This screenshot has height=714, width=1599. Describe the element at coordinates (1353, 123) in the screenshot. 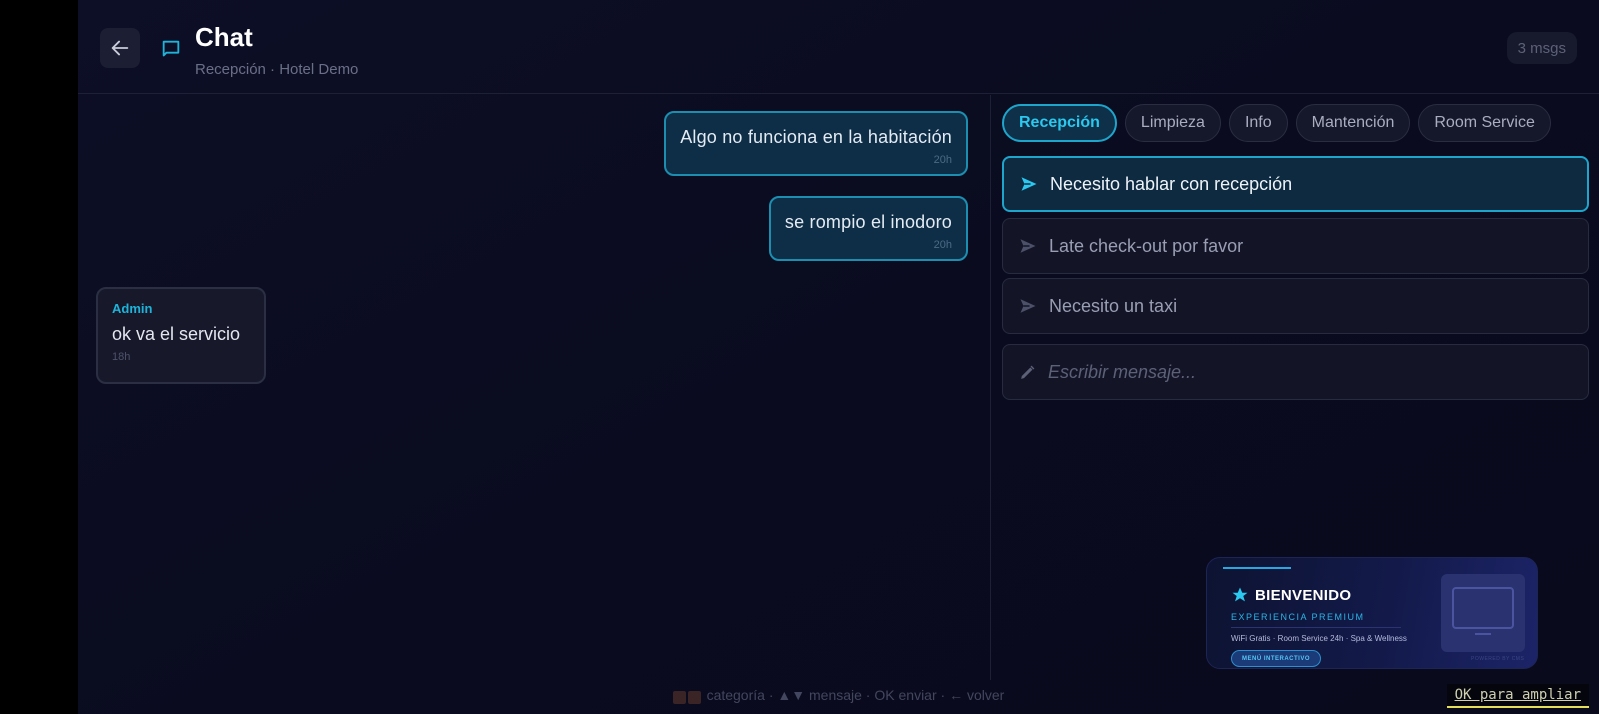

I see `tab-mantencion: Mantención` at that location.